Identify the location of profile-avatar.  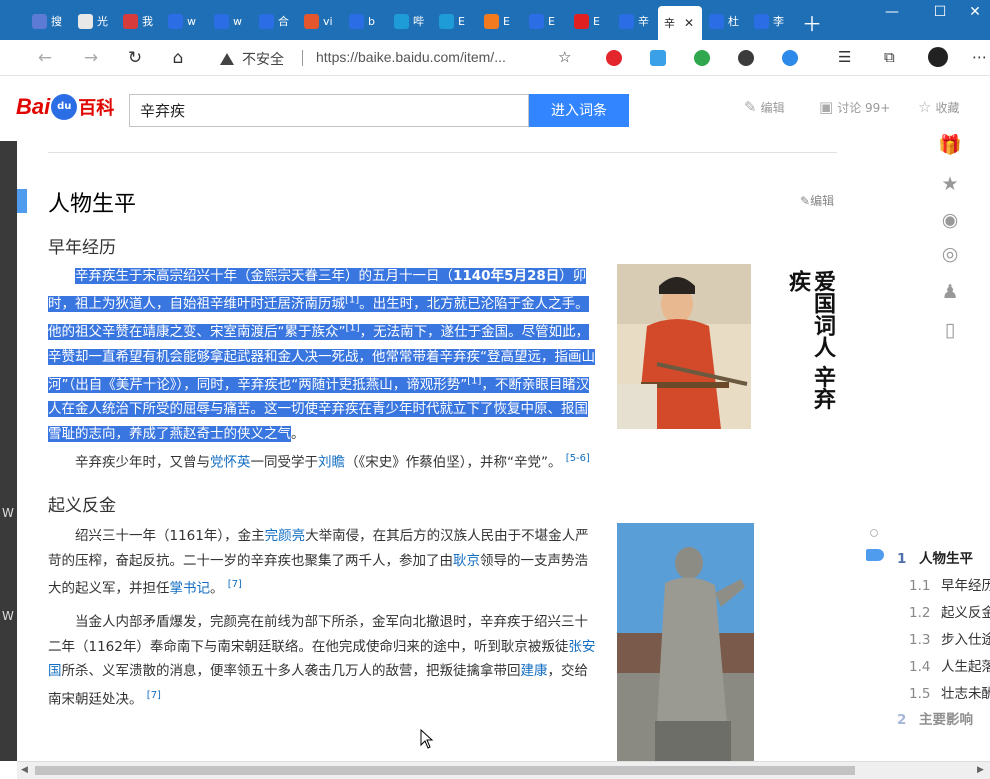
(938, 57).